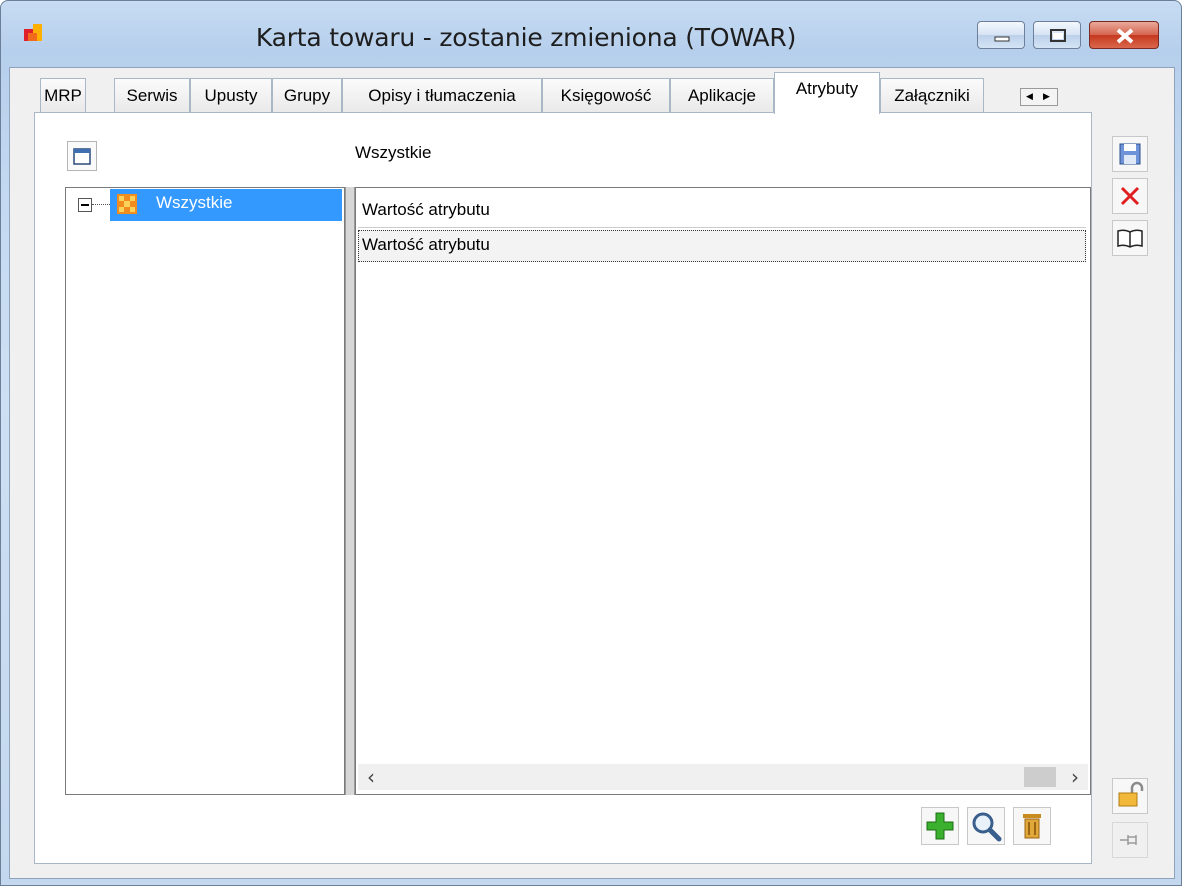  I want to click on tab-zalaczniki: Załączniki, so click(932, 95).